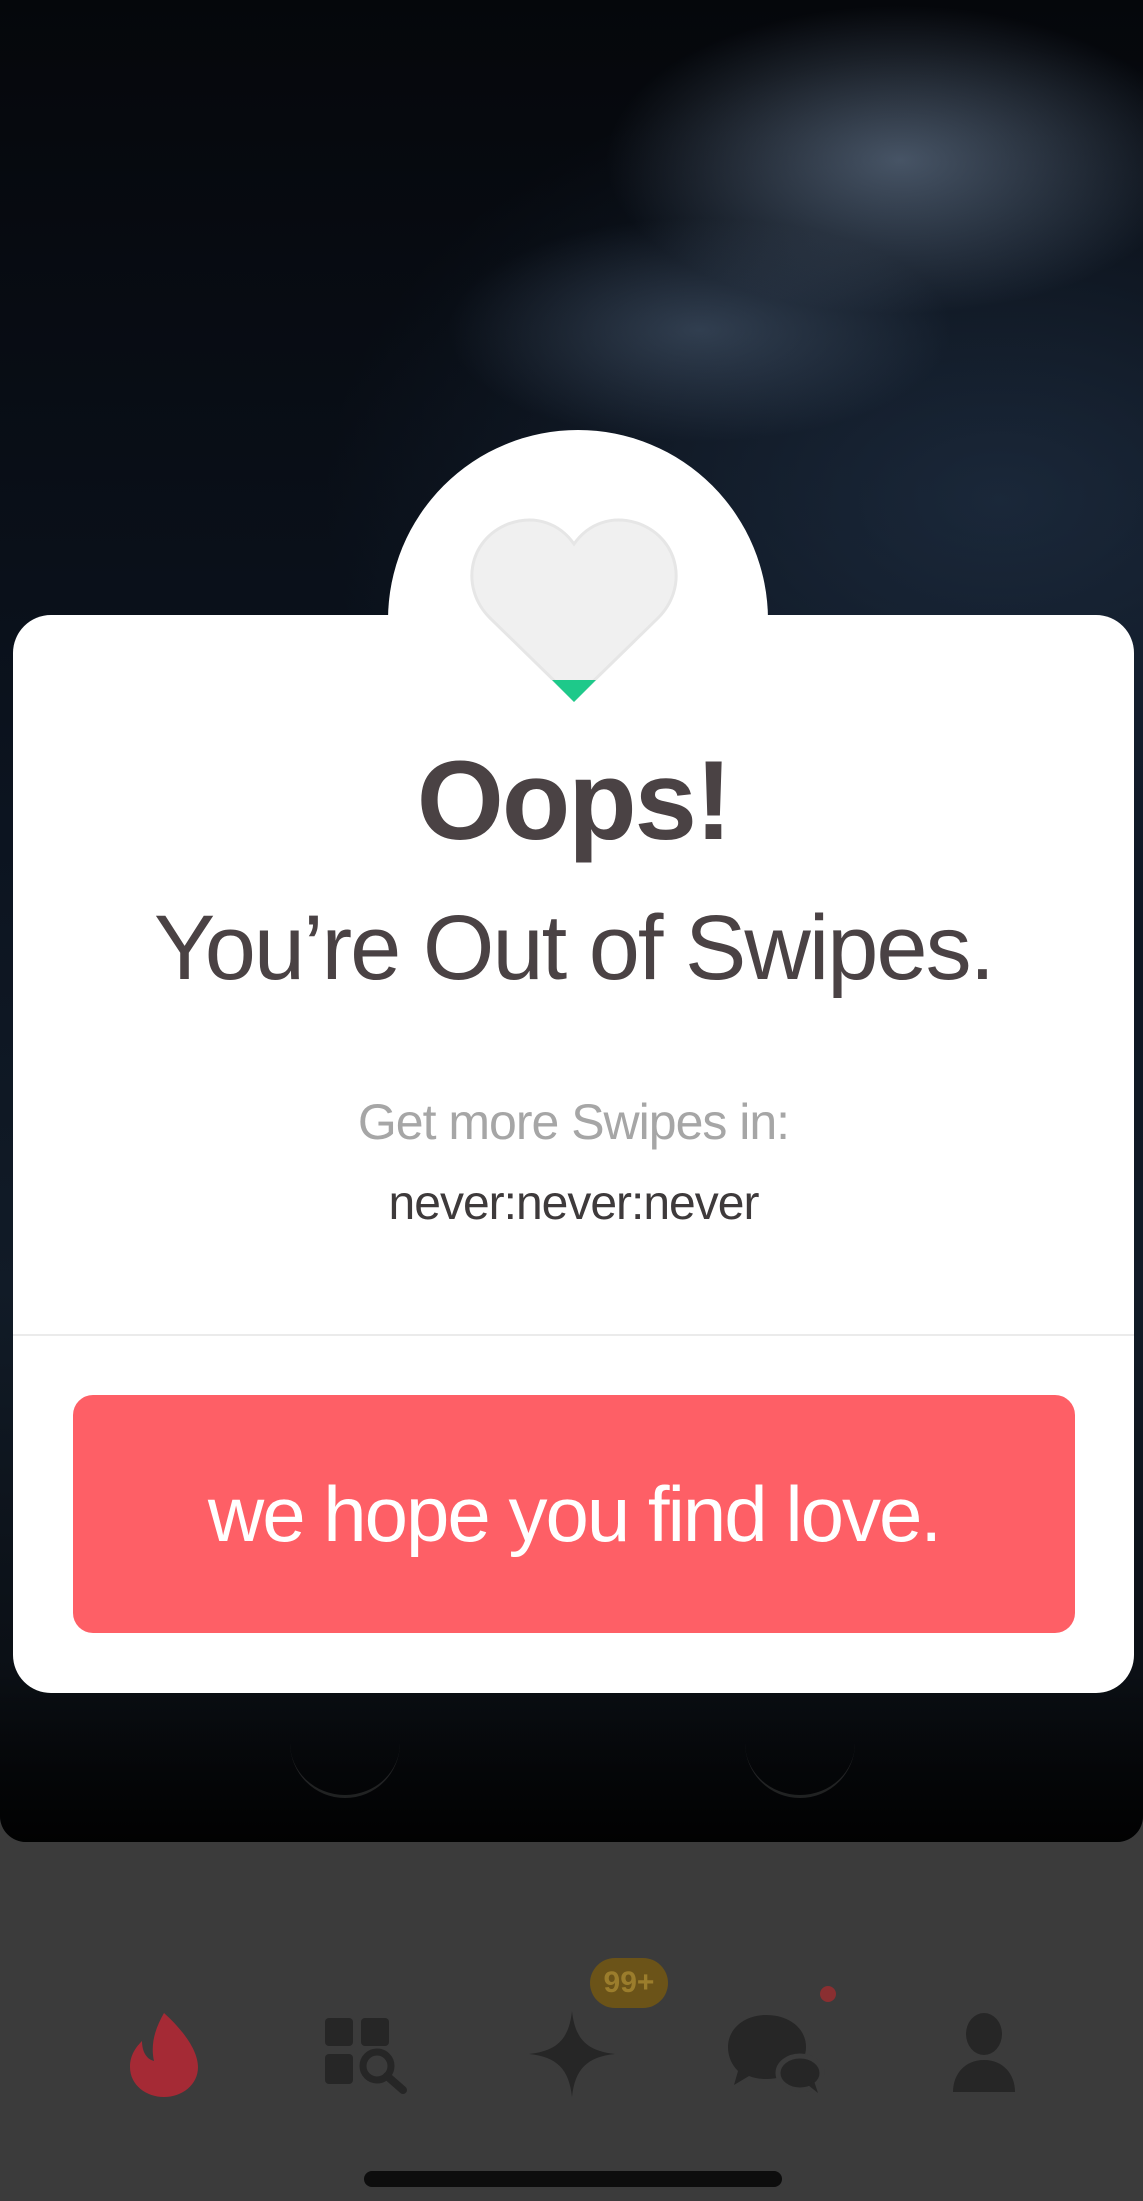 This screenshot has height=2201, width=1143. I want to click on nav-item-explore, so click(368, 2054).